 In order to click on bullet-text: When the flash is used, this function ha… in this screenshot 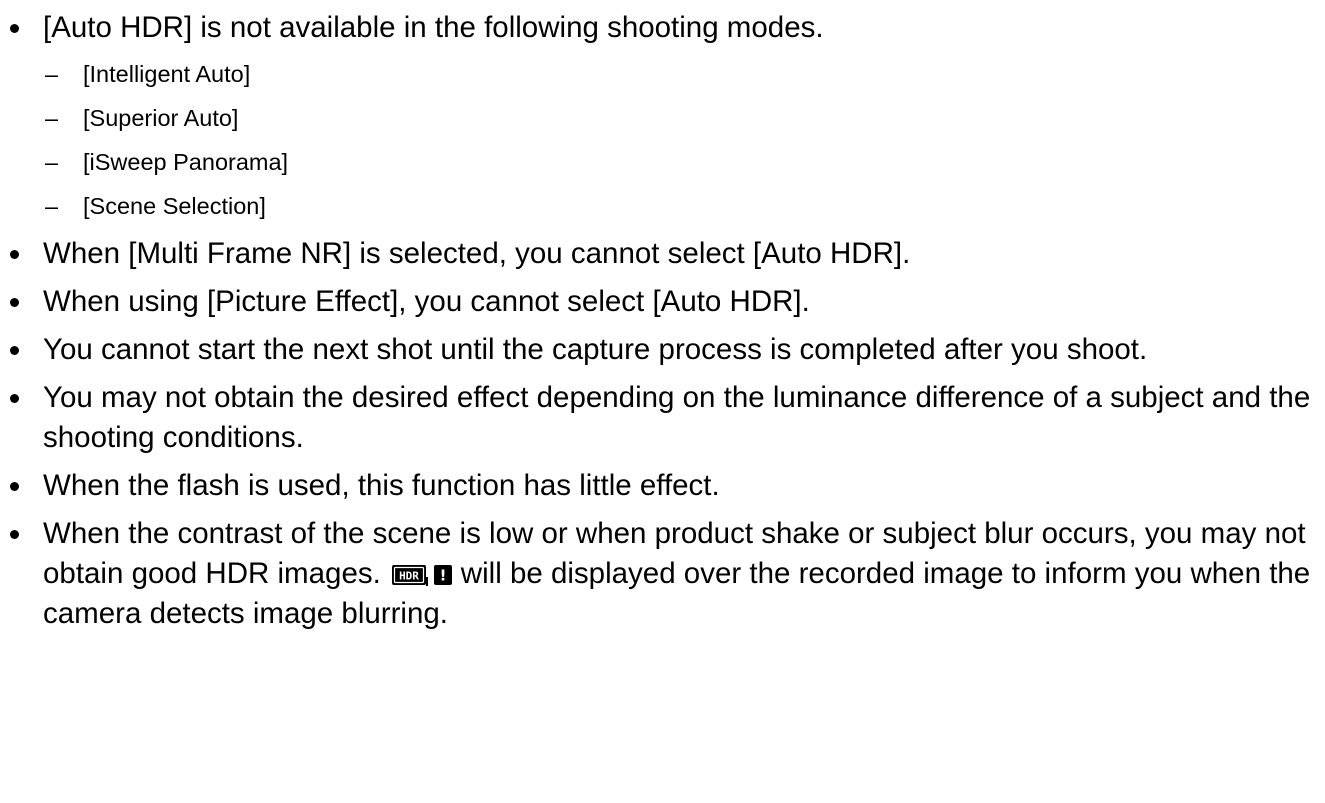, I will do `click(381, 485)`.